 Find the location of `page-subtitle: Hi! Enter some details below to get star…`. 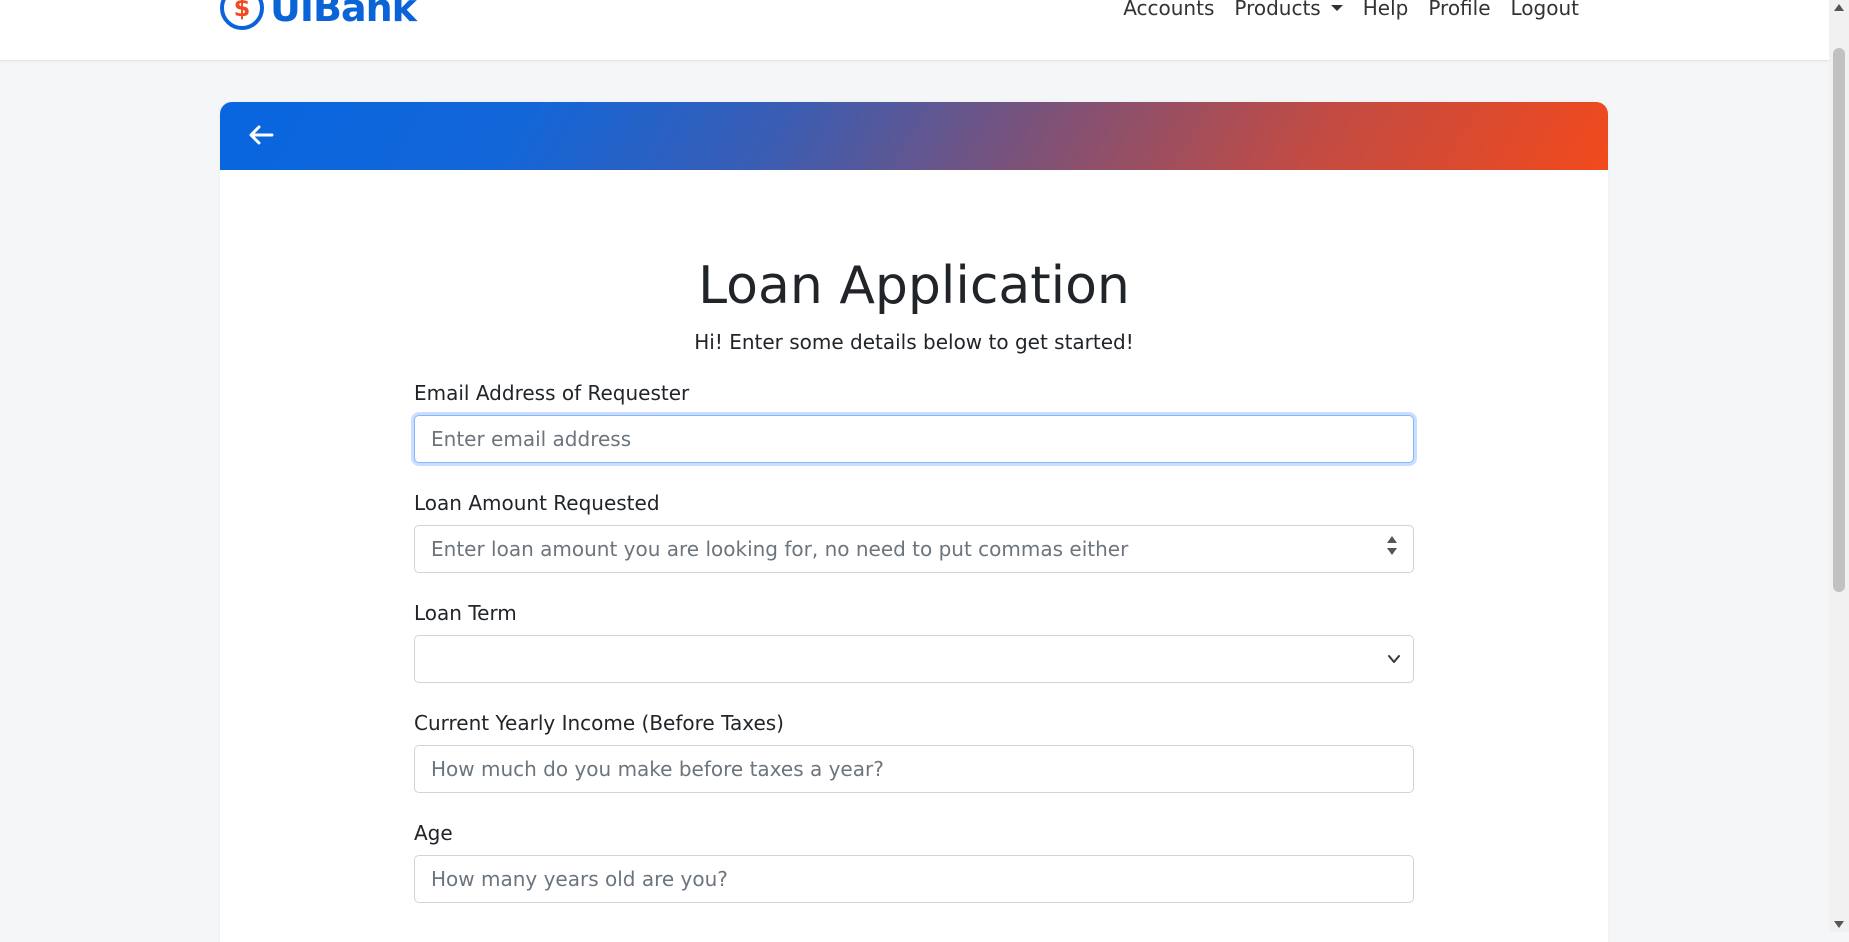

page-subtitle: Hi! Enter some details below to get star… is located at coordinates (914, 342).